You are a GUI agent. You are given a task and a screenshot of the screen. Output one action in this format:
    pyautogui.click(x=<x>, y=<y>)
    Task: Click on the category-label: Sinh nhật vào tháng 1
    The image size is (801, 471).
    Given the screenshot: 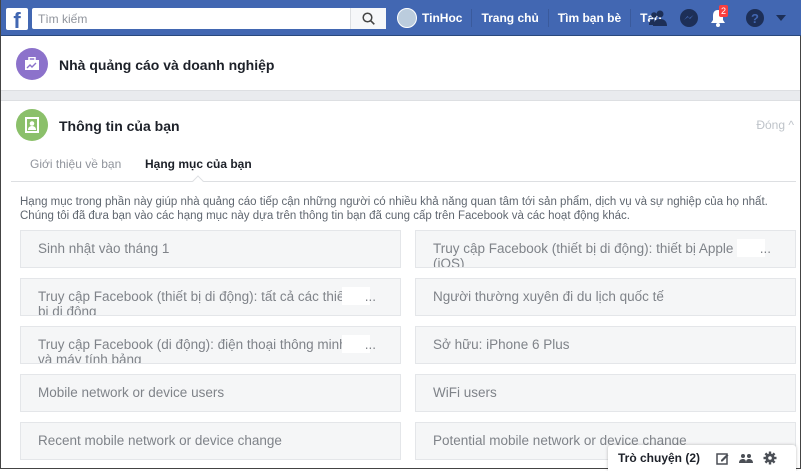 What is the action you would take?
    pyautogui.click(x=104, y=248)
    